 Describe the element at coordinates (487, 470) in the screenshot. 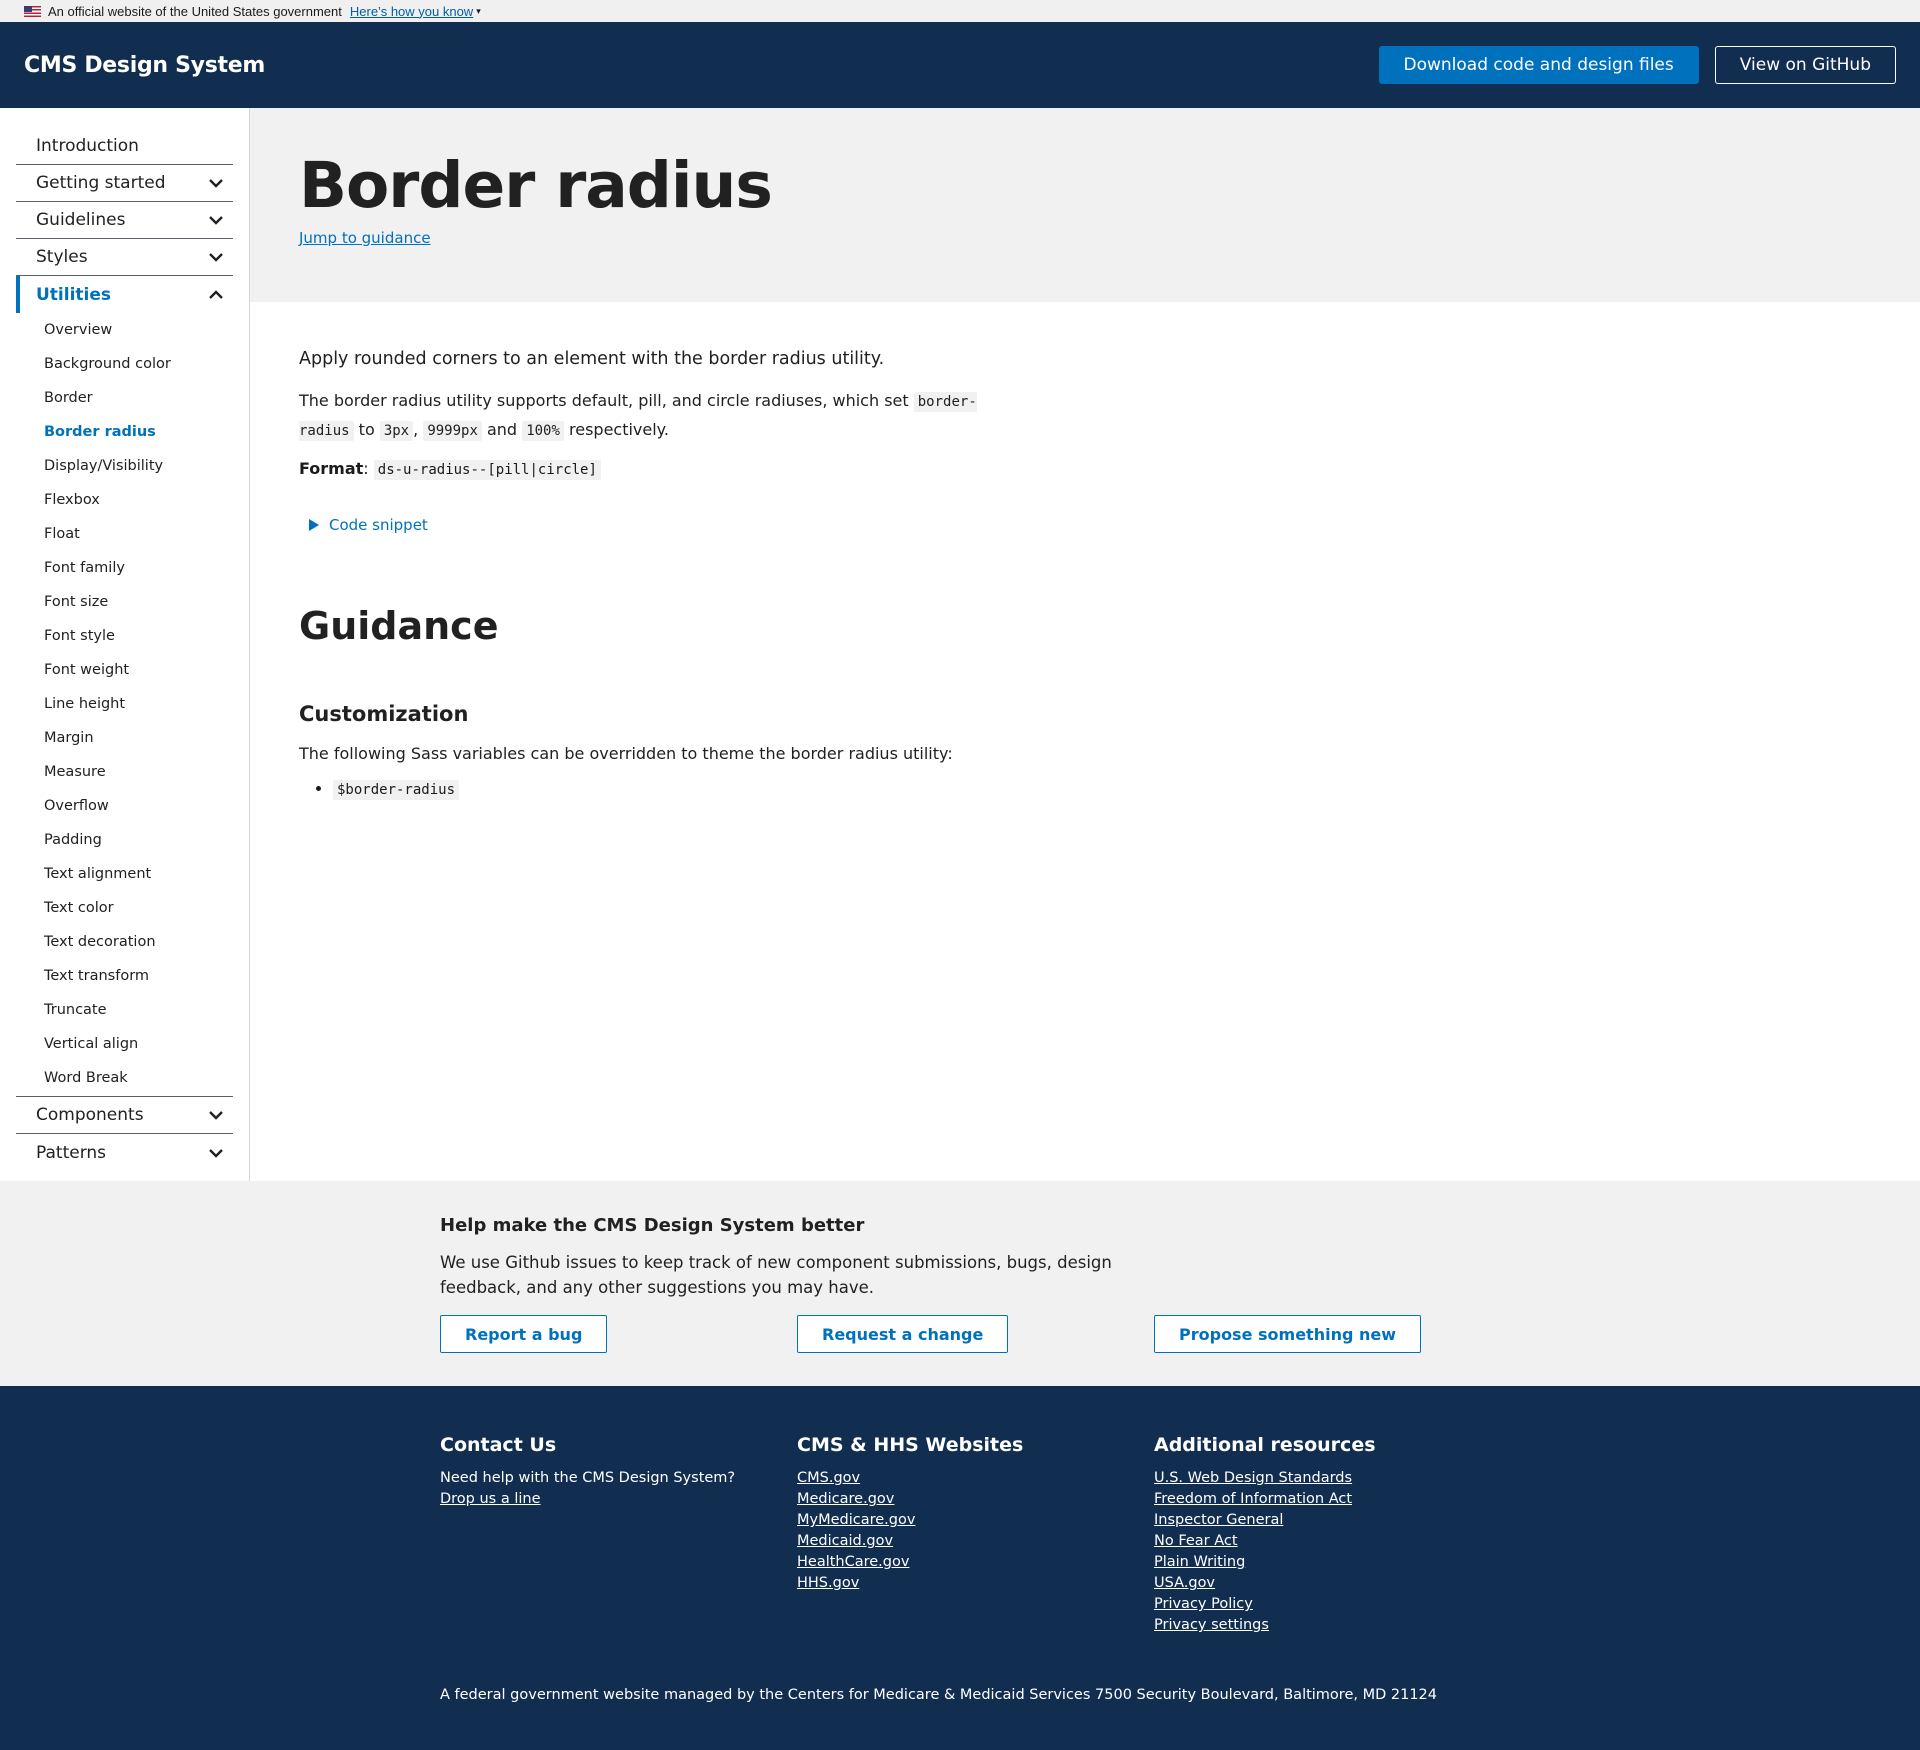

I see `format-code: ds-u-radius--[pill|circle]` at that location.